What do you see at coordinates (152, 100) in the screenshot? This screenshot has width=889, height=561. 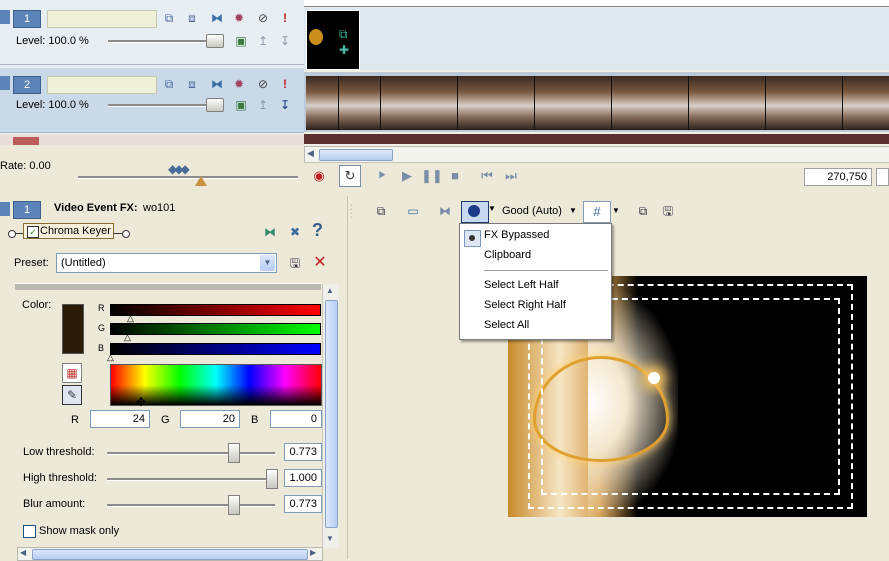 I see `track-header-2: 2 ⧉ ⧈ ⧓ ✹ ⊘ ! Level: 100.0 % ▣ ↥ ↧` at bounding box center [152, 100].